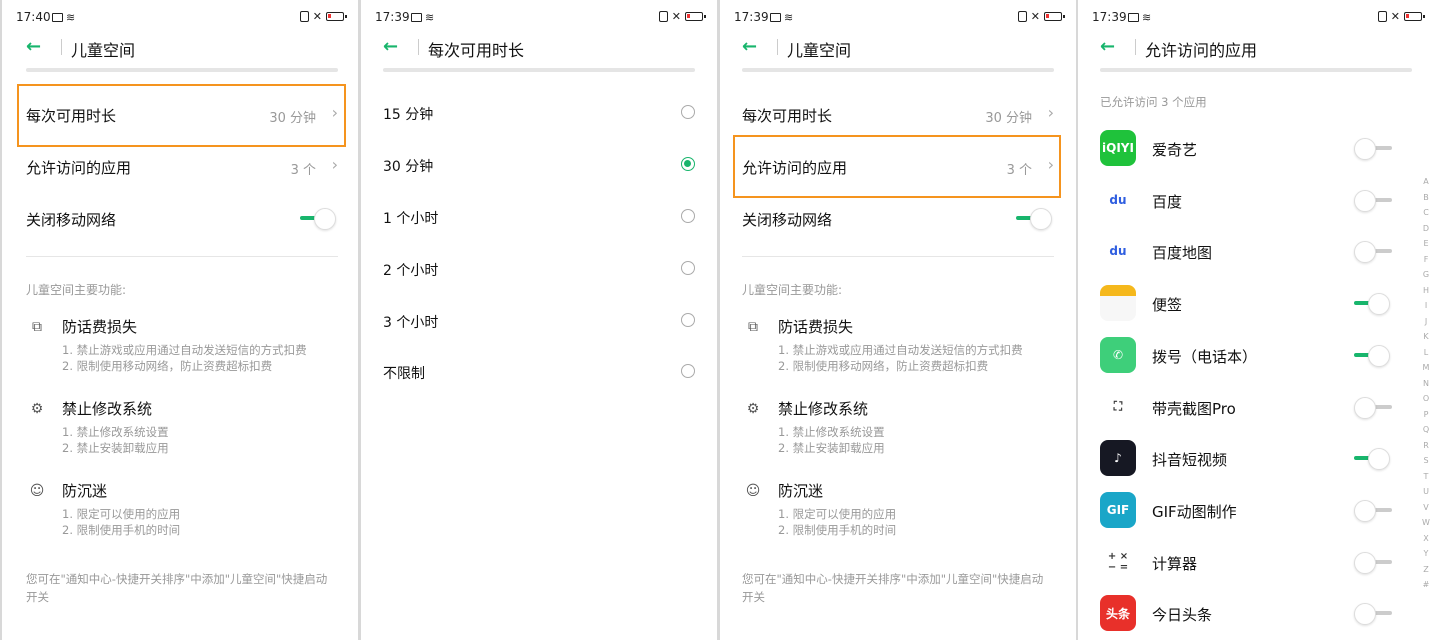 This screenshot has width=1436, height=640. Describe the element at coordinates (1425, 461) in the screenshot. I see `alphabet-letter: S` at that location.